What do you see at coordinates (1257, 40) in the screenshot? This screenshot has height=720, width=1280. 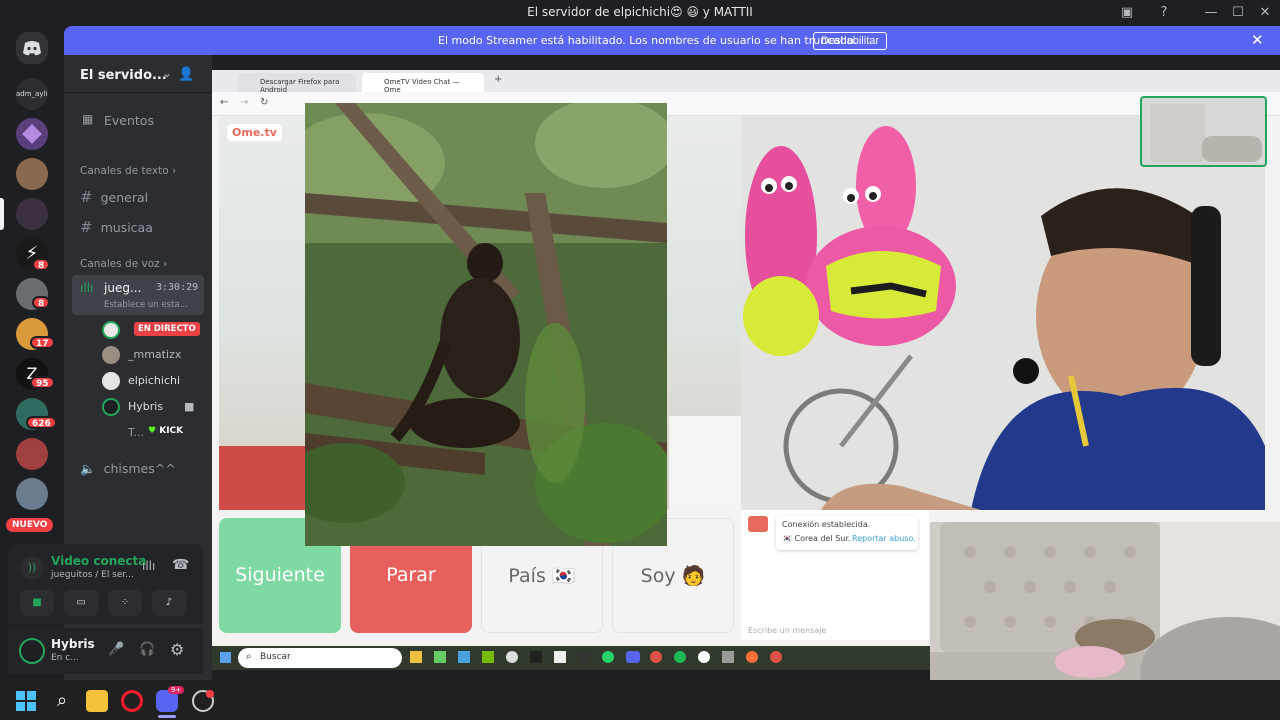 I see `close-banner-icon: ✕` at bounding box center [1257, 40].